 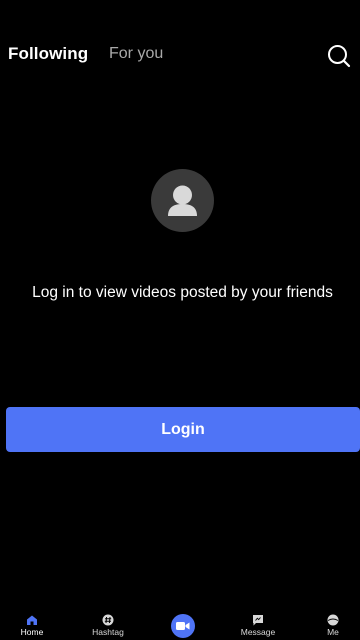 I want to click on hashtag-icon, so click(x=108, y=619).